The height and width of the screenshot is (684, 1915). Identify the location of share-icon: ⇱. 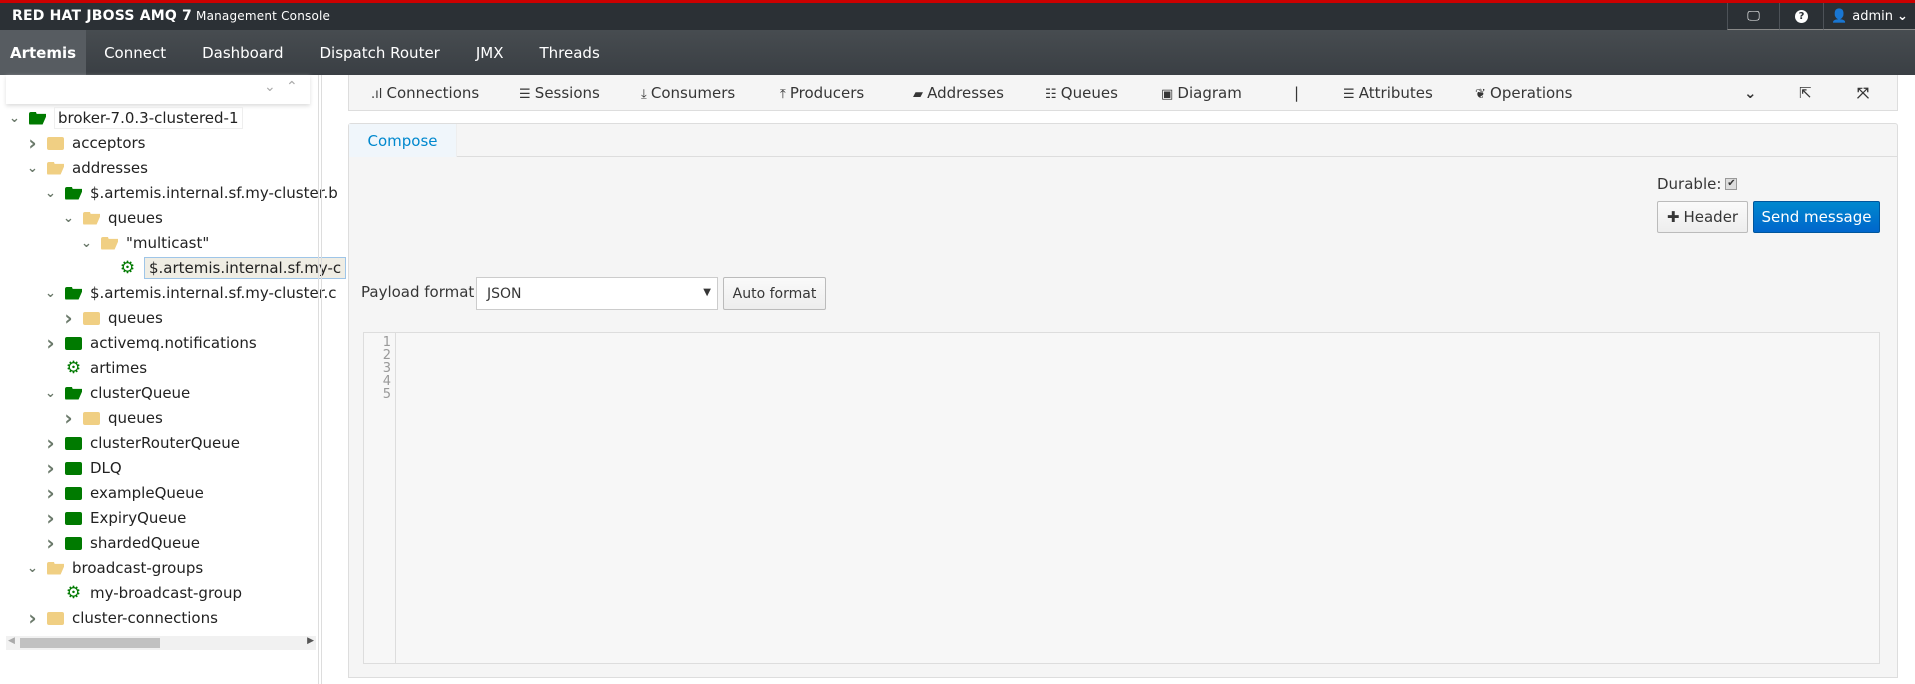
(1805, 93).